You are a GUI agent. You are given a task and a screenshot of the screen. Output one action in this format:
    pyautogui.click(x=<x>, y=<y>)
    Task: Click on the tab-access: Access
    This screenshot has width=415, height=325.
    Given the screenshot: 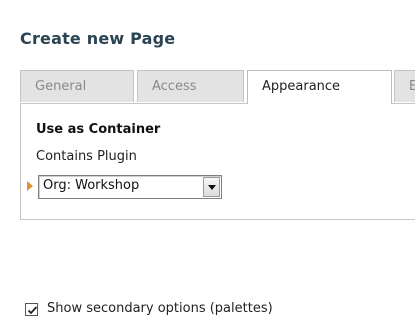 What is the action you would take?
    pyautogui.click(x=190, y=86)
    